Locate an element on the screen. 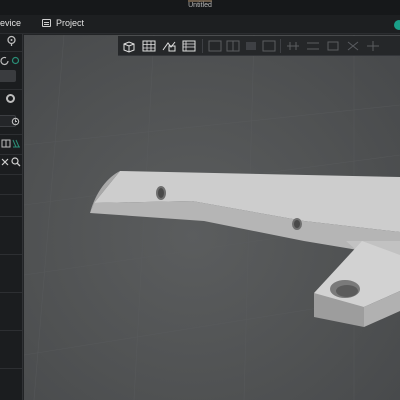  tab-project-label: Project is located at coordinates (70, 23).